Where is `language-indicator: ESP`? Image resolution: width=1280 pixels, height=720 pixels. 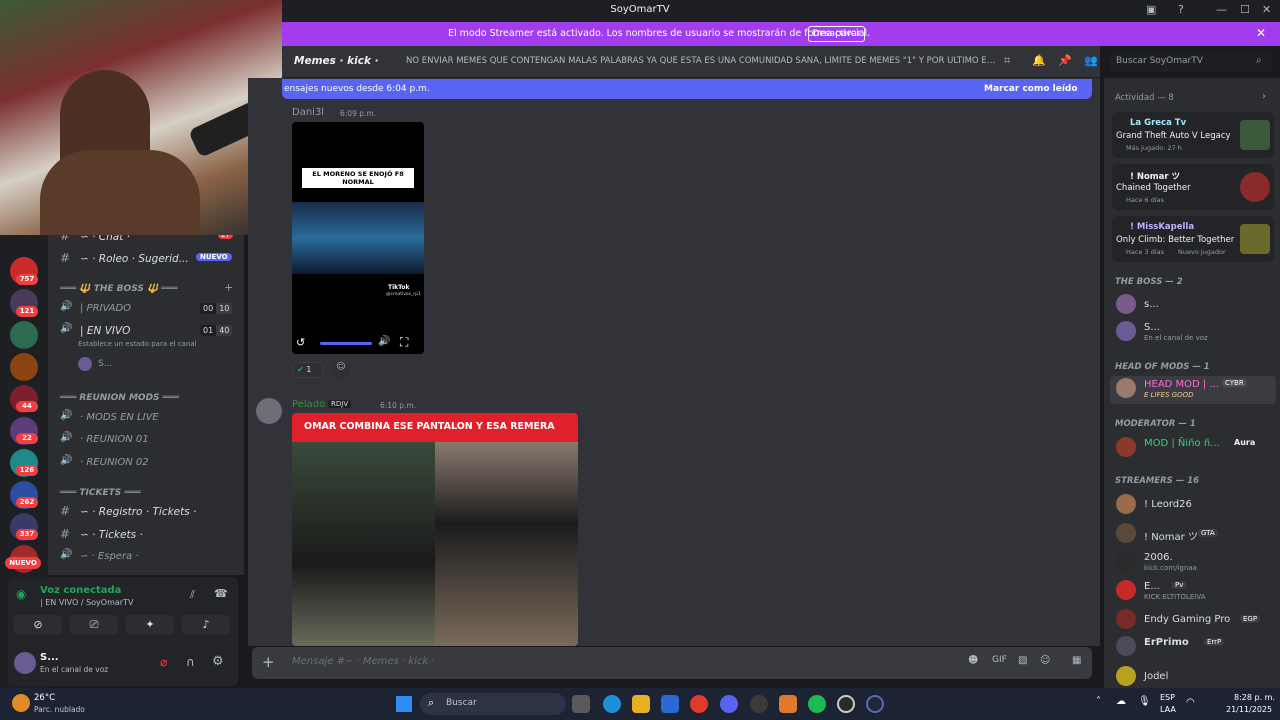
language-indicator: ESP is located at coordinates (1167, 697).